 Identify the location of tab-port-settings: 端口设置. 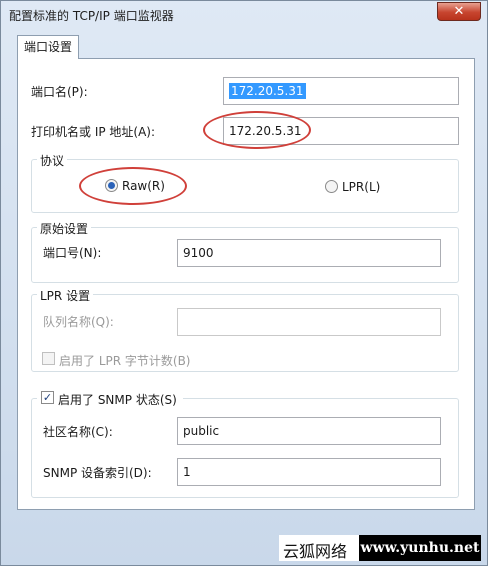
(48, 47).